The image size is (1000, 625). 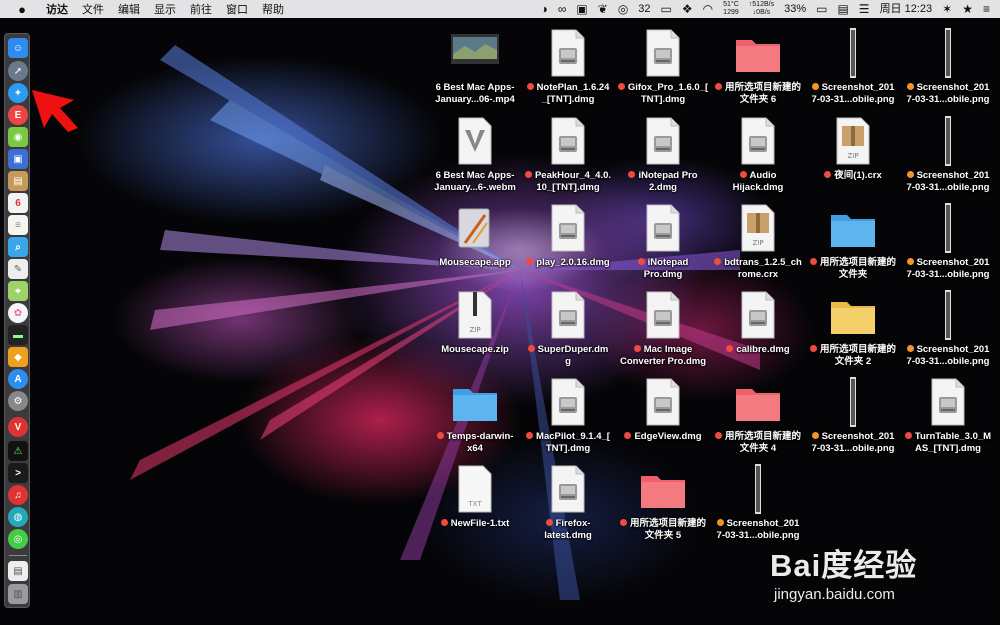 I want to click on file-shot6: Screenshot_201 7-03-31...obile.png, so click(x=853, y=420).